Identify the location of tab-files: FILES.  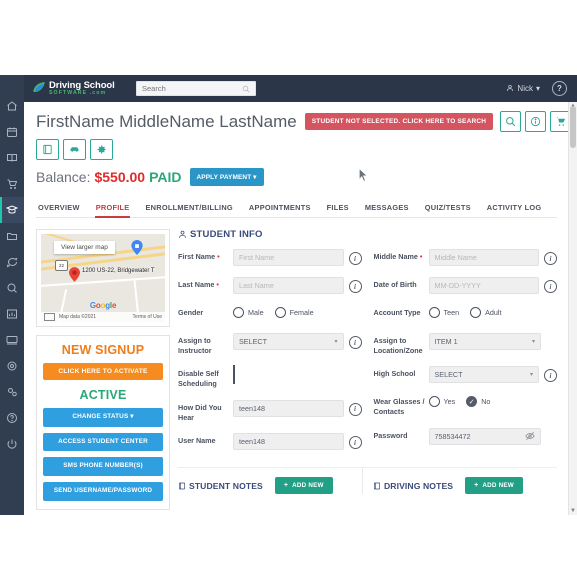
(338, 210).